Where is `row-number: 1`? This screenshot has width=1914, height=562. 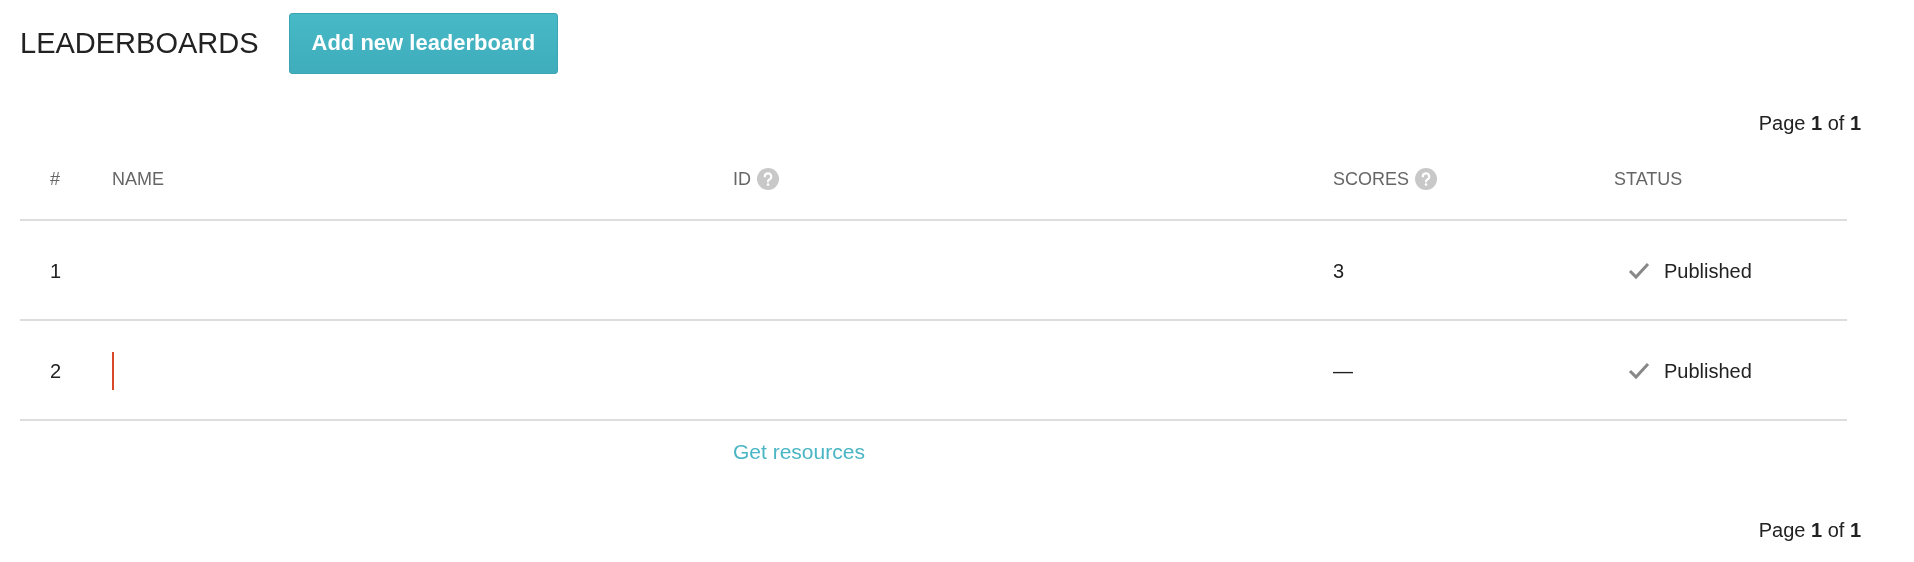 row-number: 1 is located at coordinates (56, 271).